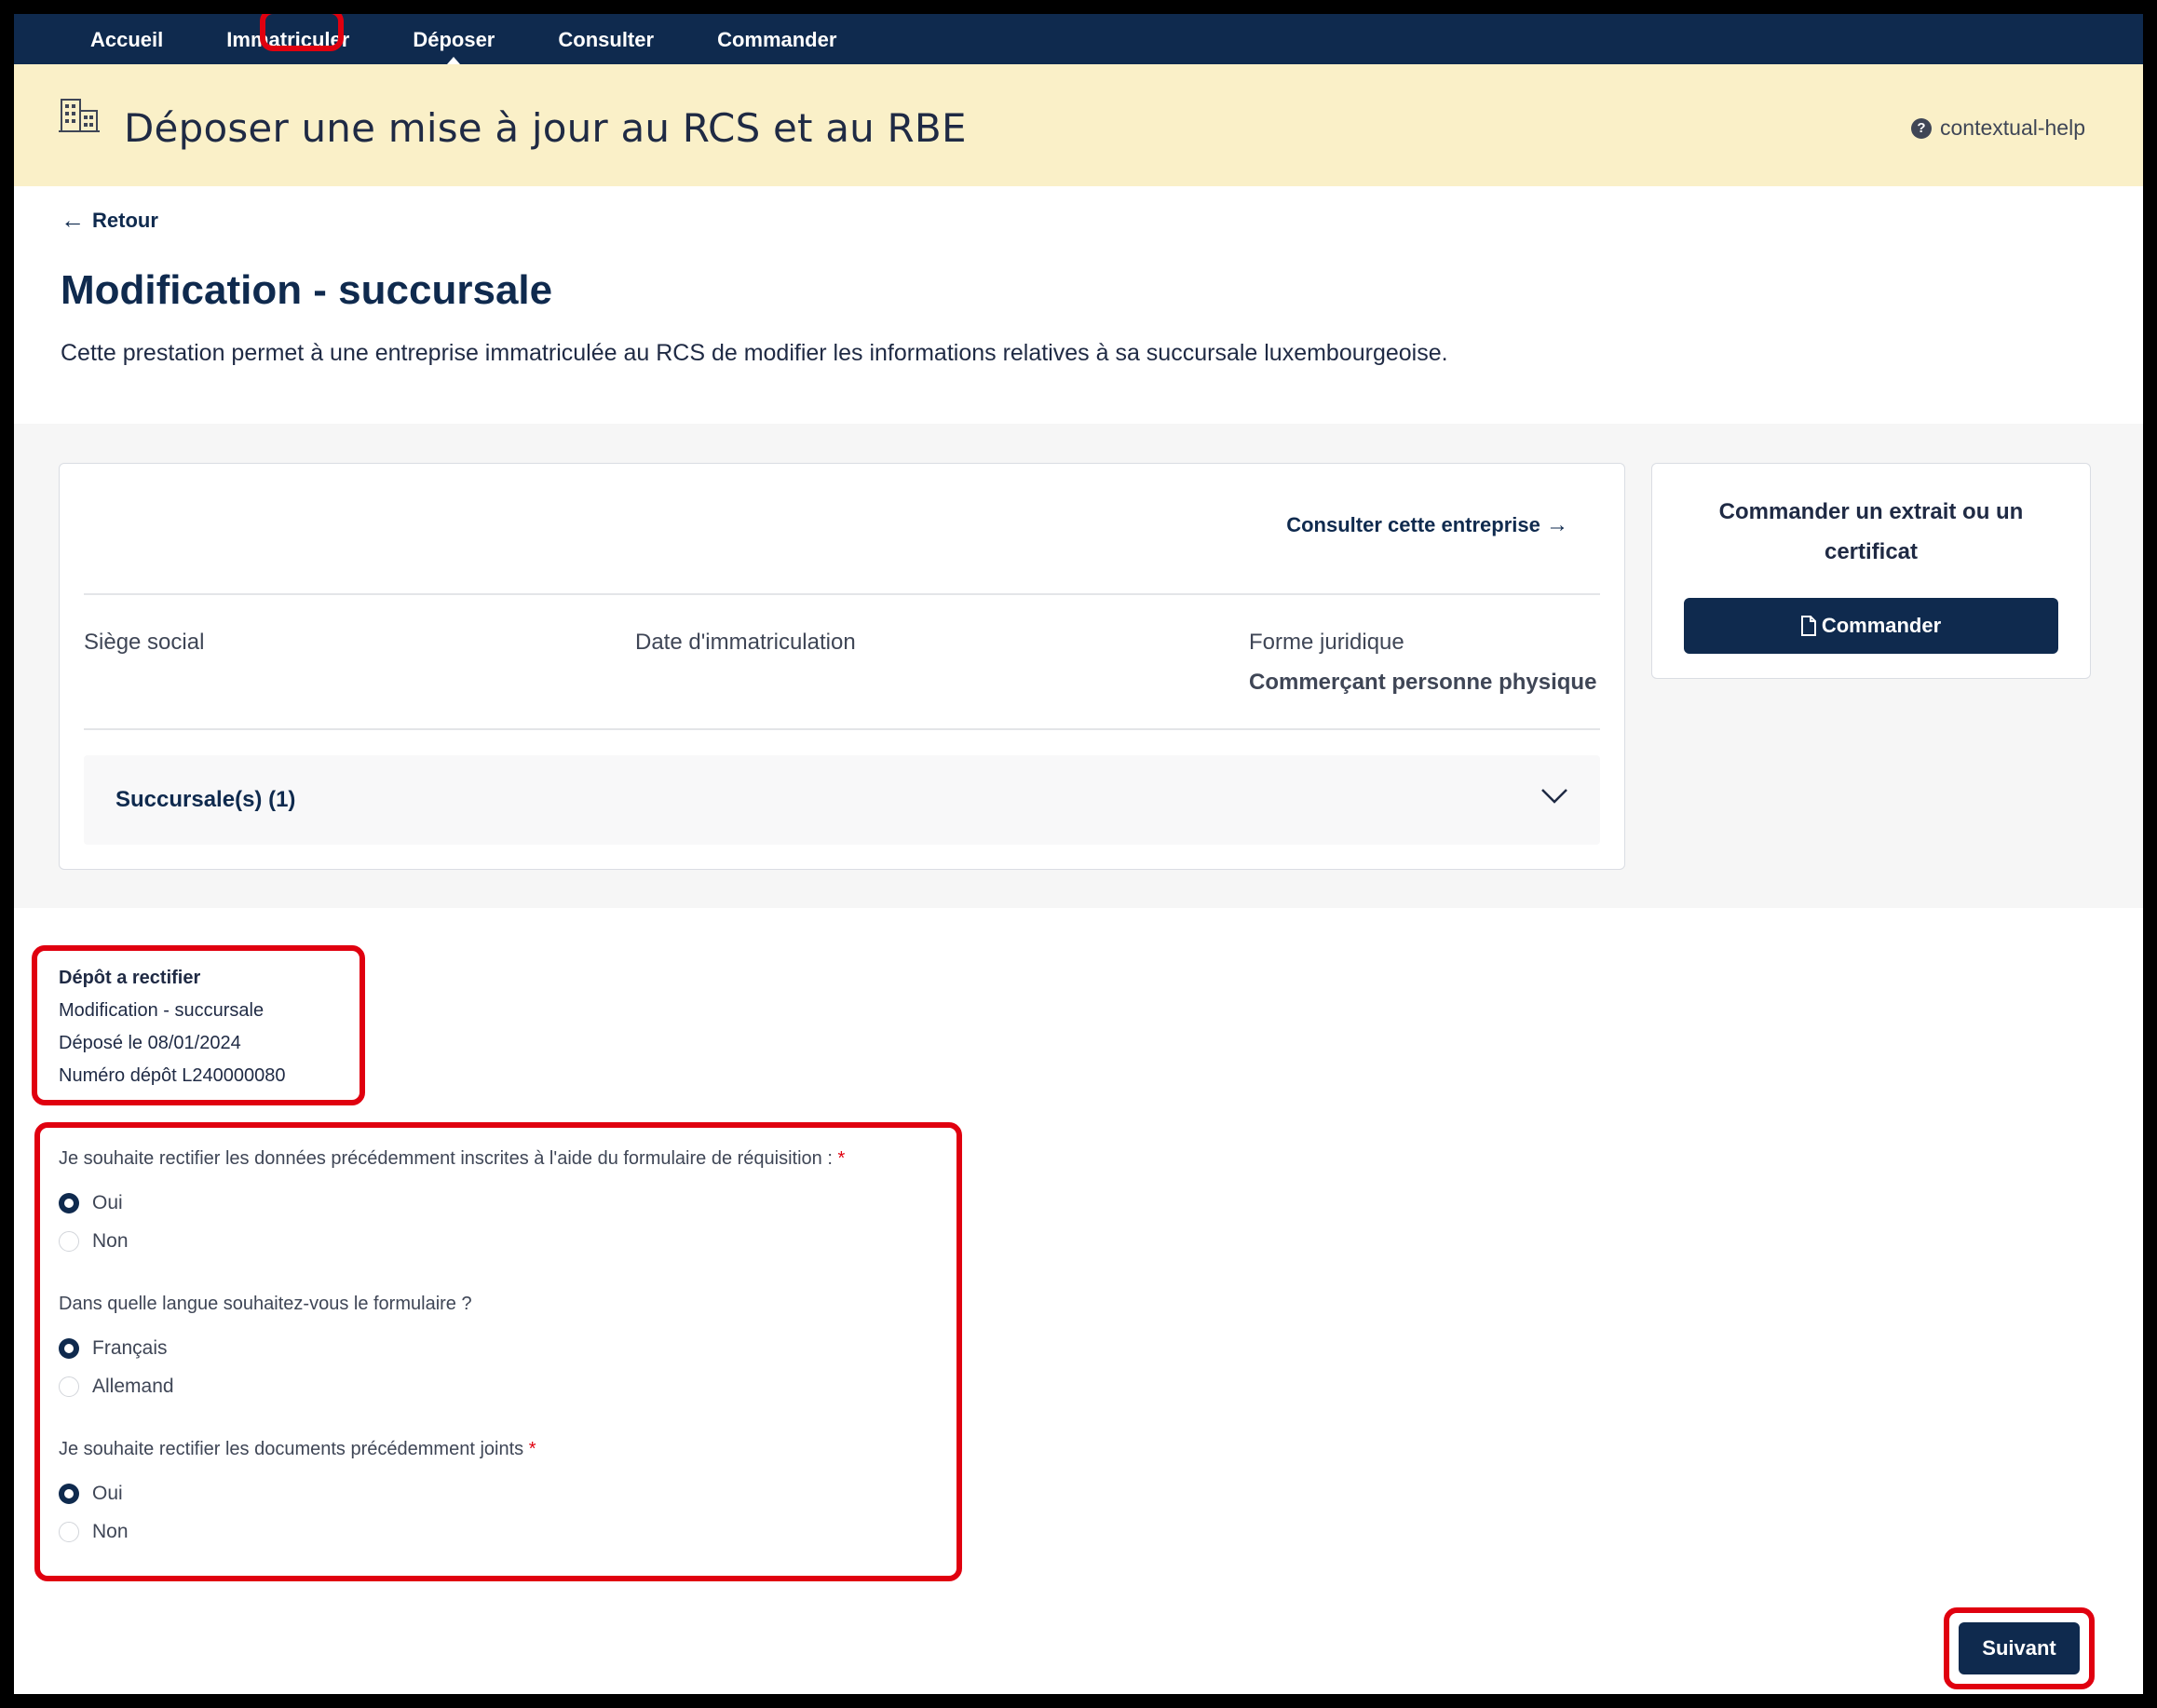  What do you see at coordinates (307, 290) in the screenshot?
I see `page-title: Modification - succursale` at bounding box center [307, 290].